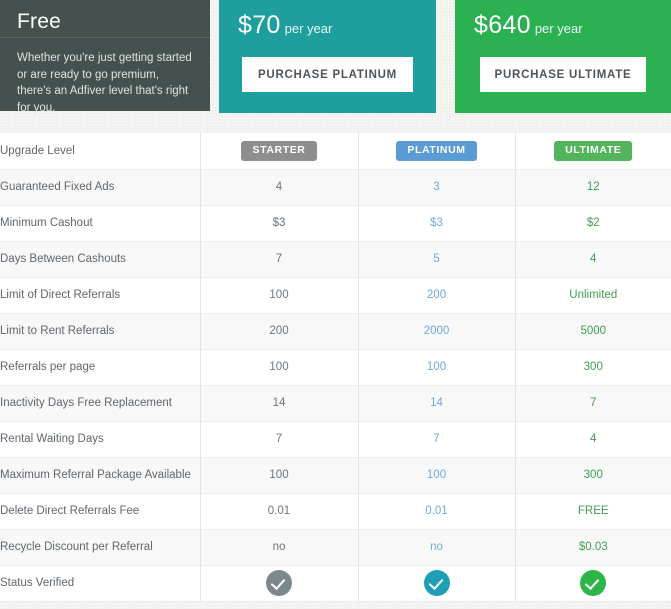 This screenshot has height=609, width=671. Describe the element at coordinates (100, 295) in the screenshot. I see `row-label: Limit of Direct Referrals` at that location.